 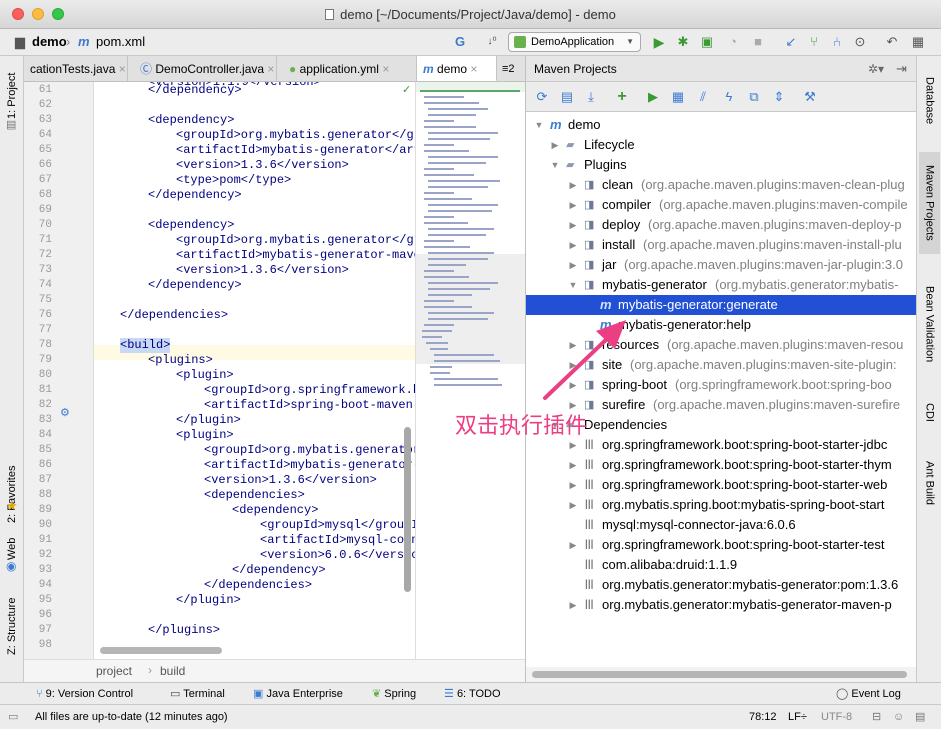 What do you see at coordinates (584, 360) in the screenshot?
I see `annotation-arrow` at bounding box center [584, 360].